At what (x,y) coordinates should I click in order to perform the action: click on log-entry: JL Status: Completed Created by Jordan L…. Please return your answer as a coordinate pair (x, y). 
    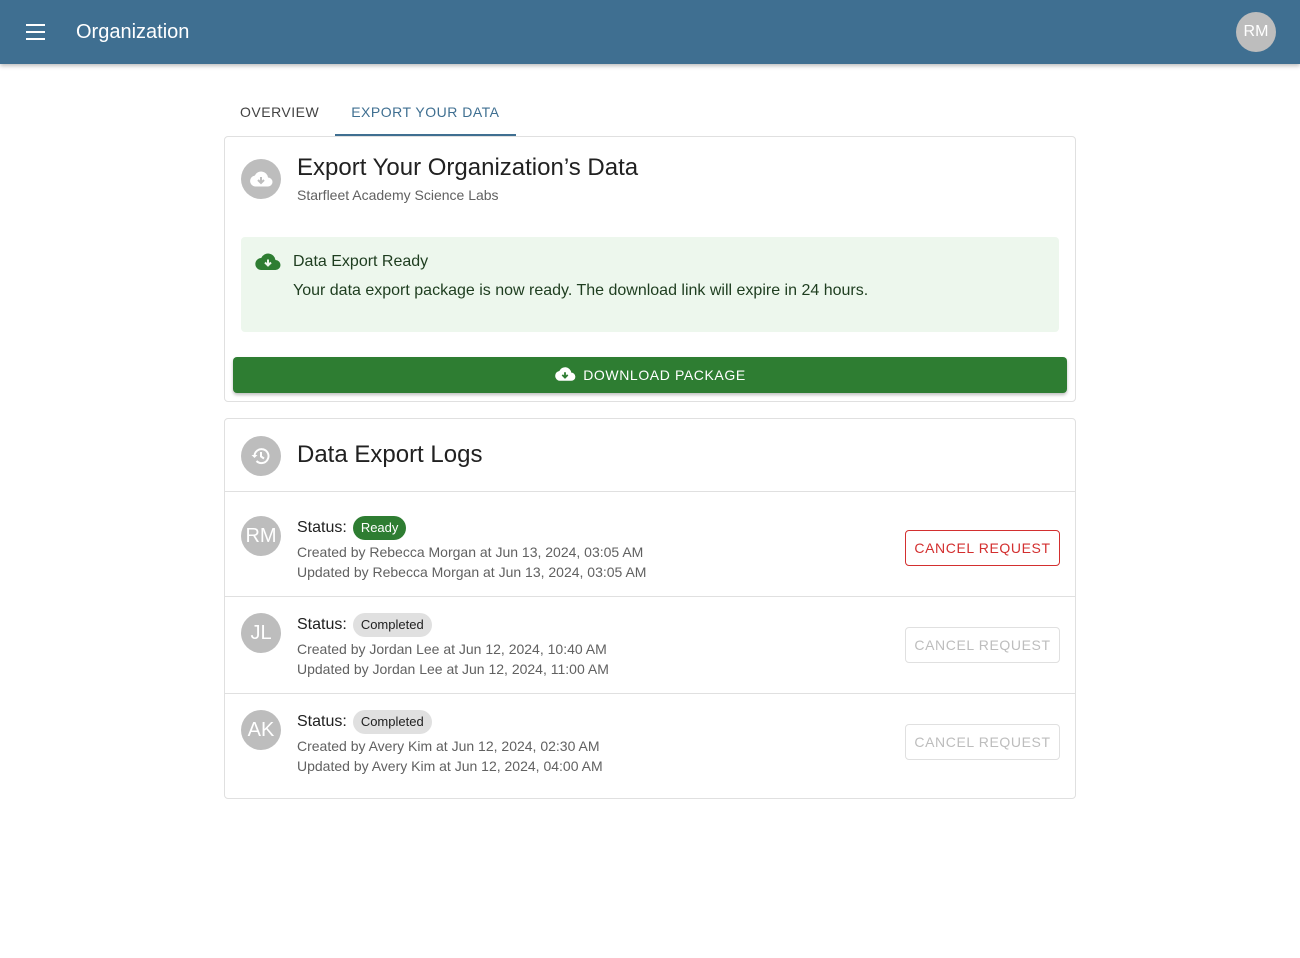
    Looking at the image, I should click on (650, 645).